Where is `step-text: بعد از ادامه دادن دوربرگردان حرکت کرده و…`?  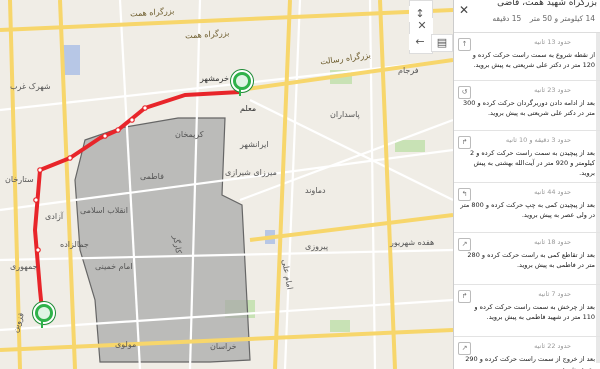
step-text: بعد از ادامه دادن دوربرگردان حرکت کرده و… is located at coordinates (528, 108).